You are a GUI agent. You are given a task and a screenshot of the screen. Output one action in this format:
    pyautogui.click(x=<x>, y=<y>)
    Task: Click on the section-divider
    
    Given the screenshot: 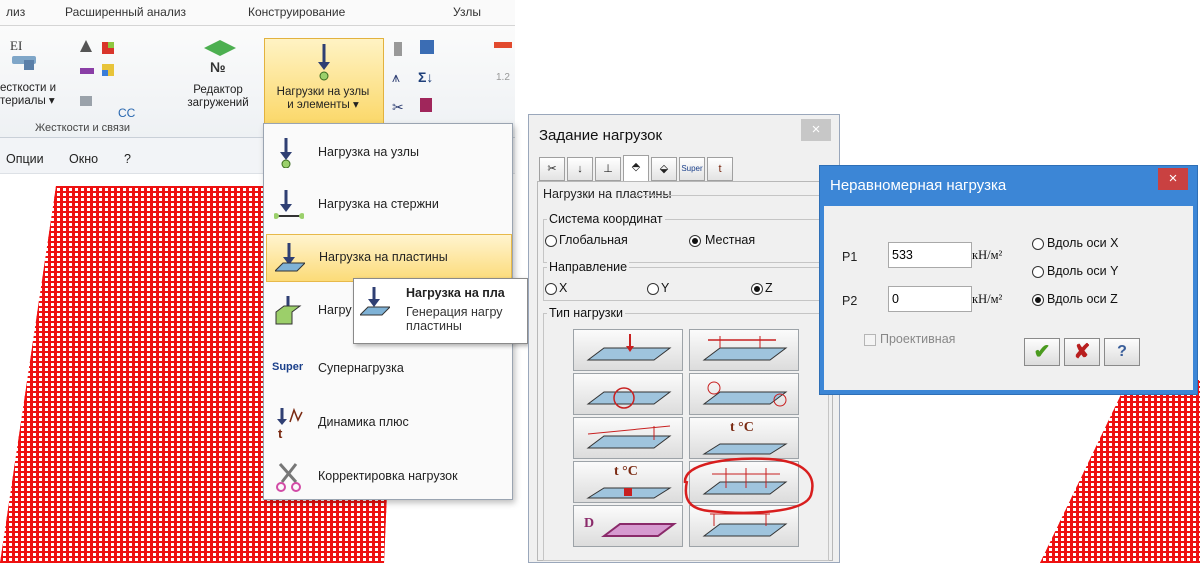 What is the action you would take?
    pyautogui.click(x=730, y=195)
    